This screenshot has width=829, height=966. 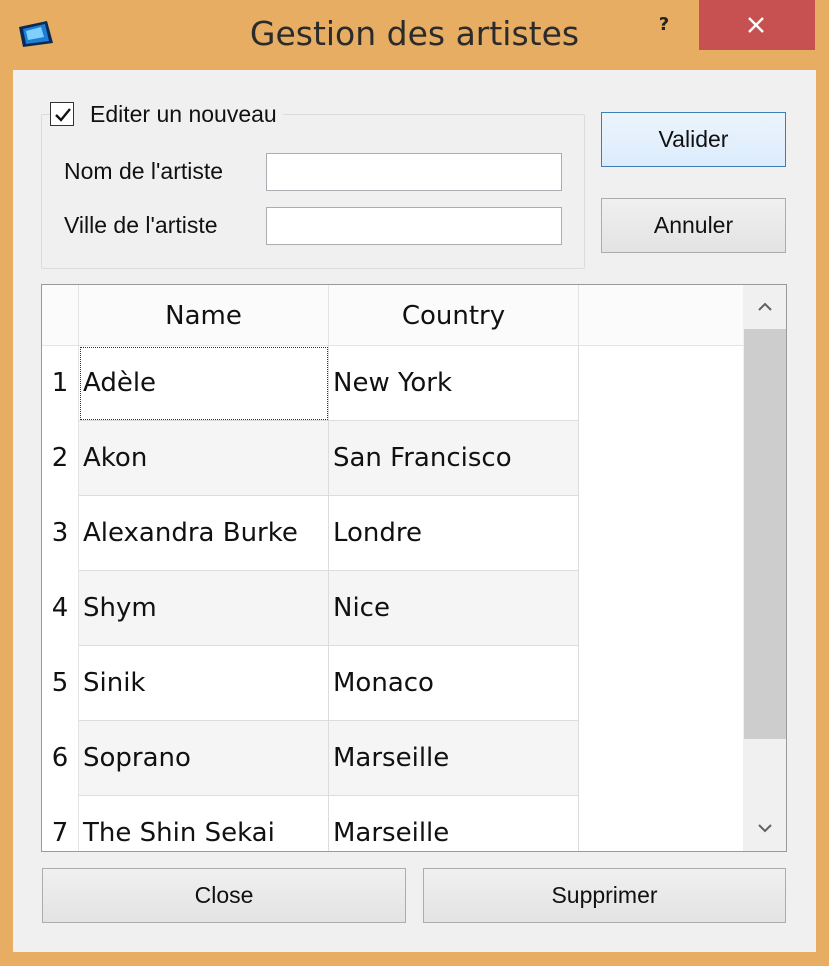 What do you see at coordinates (204, 458) in the screenshot?
I see `cell-name: Akon` at bounding box center [204, 458].